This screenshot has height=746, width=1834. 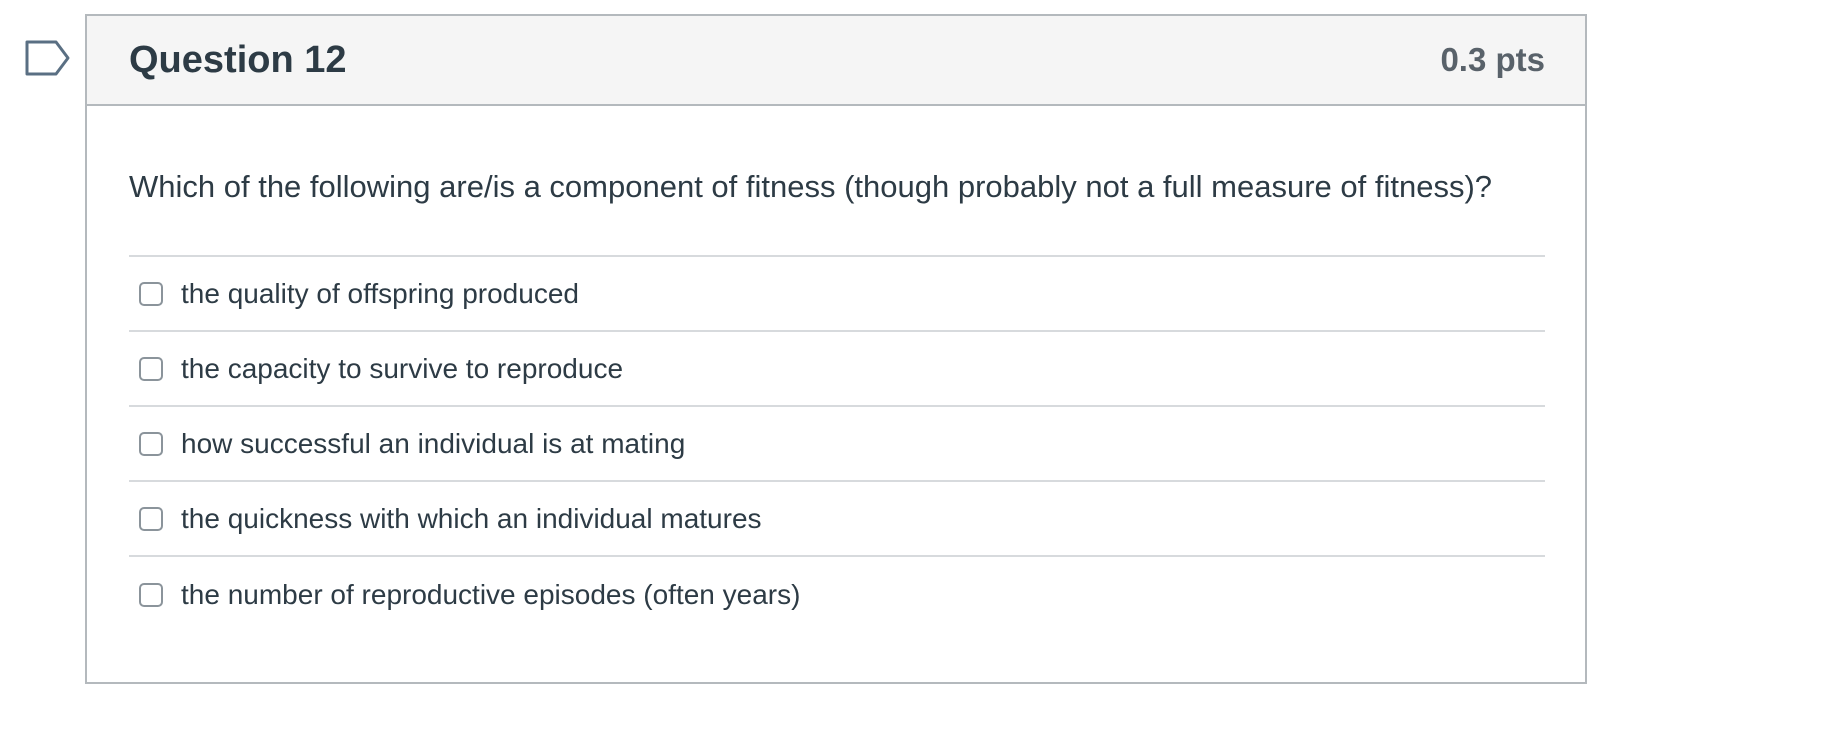 What do you see at coordinates (238, 59) in the screenshot?
I see `question-title: Question 12` at bounding box center [238, 59].